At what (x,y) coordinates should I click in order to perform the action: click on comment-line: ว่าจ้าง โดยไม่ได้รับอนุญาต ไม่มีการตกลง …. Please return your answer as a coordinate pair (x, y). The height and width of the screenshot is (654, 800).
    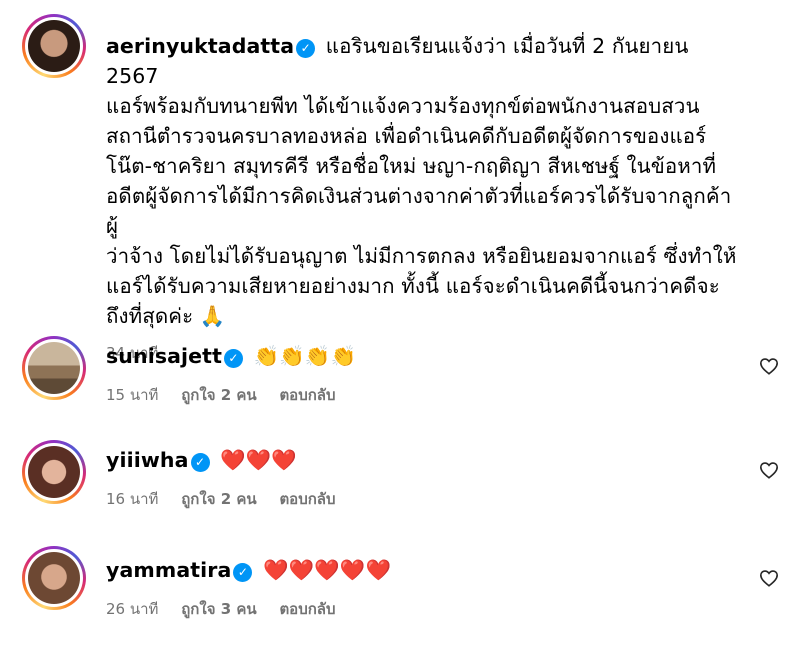
    Looking at the image, I should click on (421, 256).